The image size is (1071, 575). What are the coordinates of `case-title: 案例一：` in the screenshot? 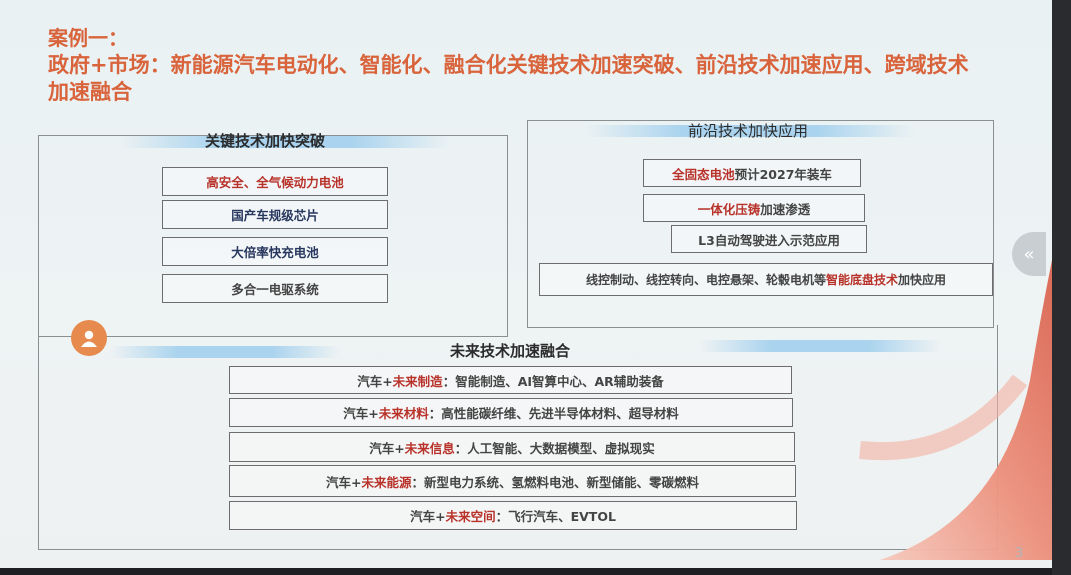 It's located at (88, 38).